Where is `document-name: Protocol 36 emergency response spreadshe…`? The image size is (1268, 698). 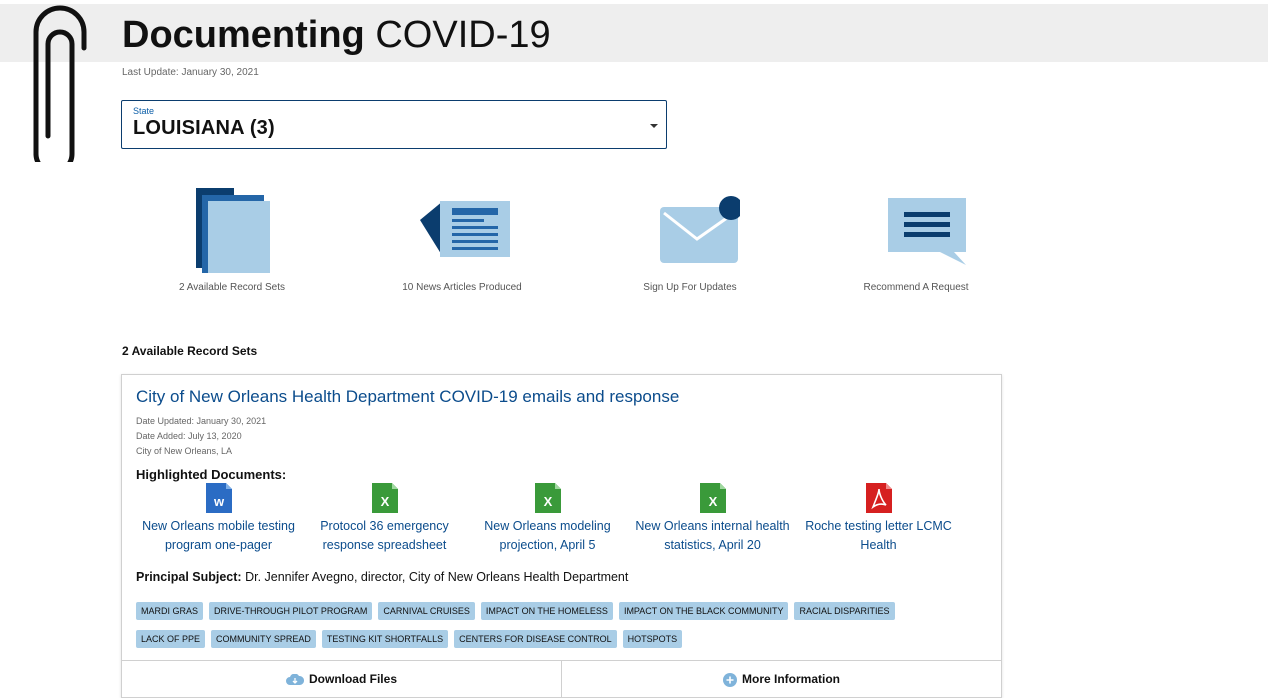 document-name: Protocol 36 emergency response spreadshe… is located at coordinates (384, 535).